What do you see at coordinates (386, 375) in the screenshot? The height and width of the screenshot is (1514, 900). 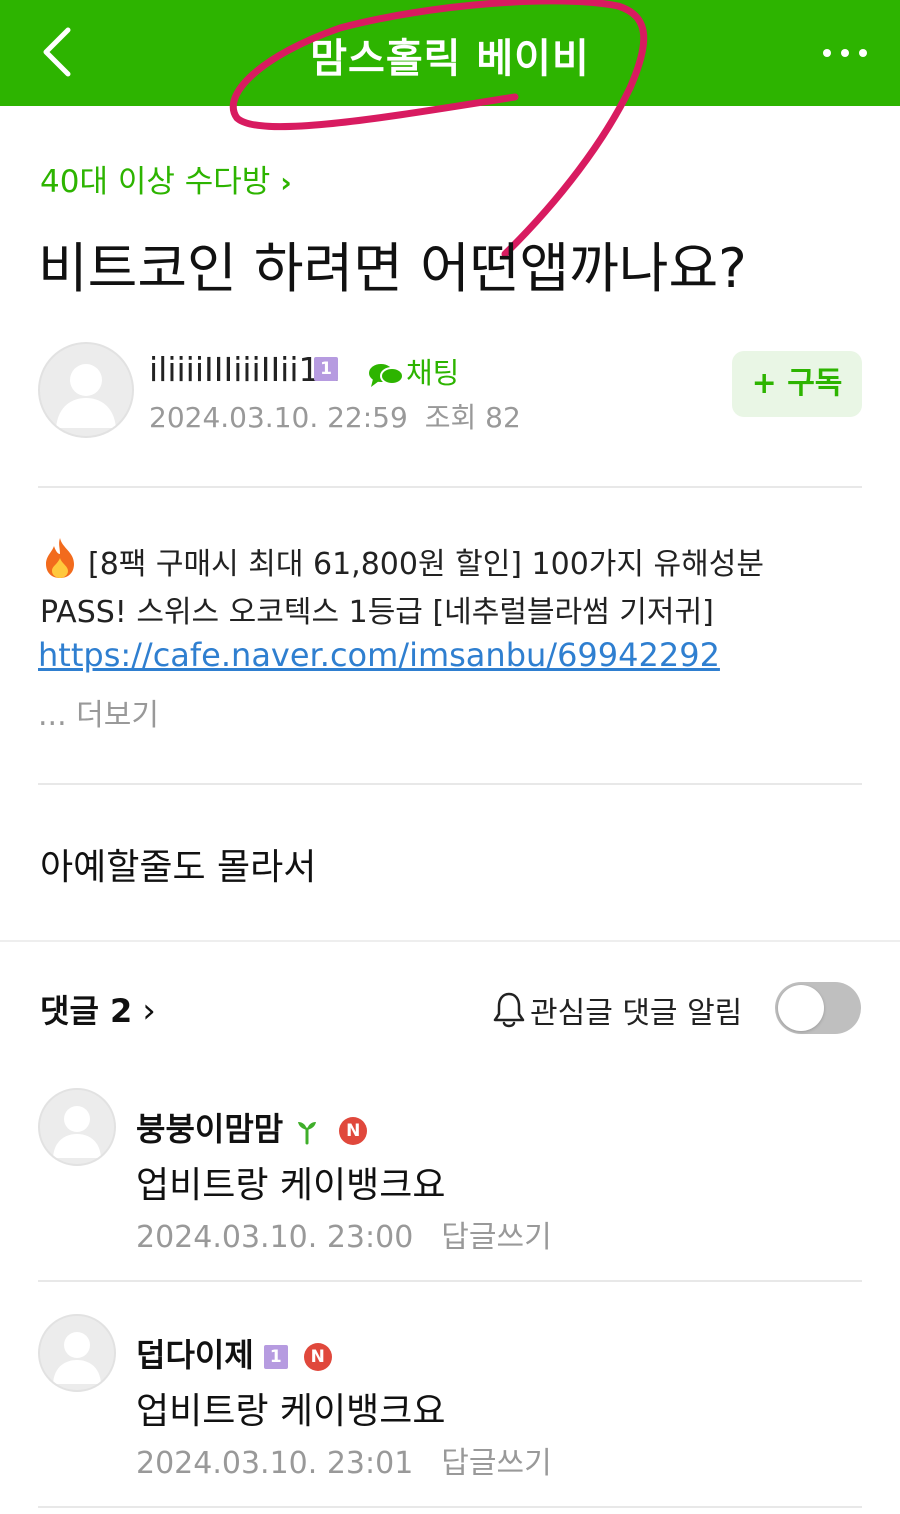 I see `chat-bubble-icon` at bounding box center [386, 375].